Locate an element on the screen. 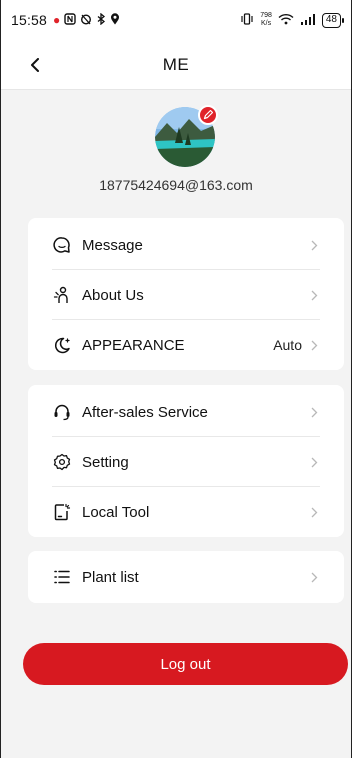 The width and height of the screenshot is (352, 758). menu-item-after-sales-service: After-sales Service is located at coordinates (186, 412).